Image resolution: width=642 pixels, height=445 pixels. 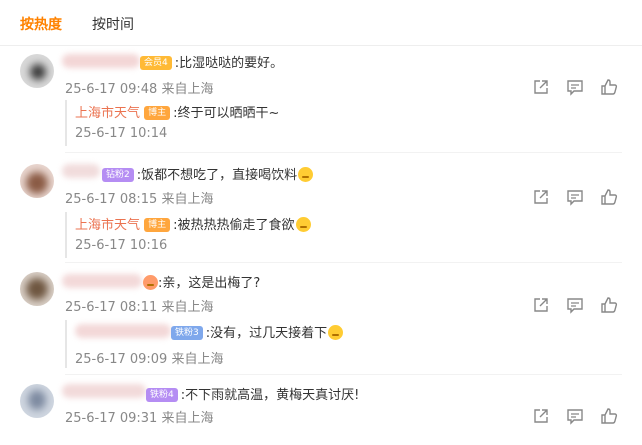 What do you see at coordinates (139, 199) in the screenshot?
I see `comment-meta: 25-6-17 08:15 来自上海` at bounding box center [139, 199].